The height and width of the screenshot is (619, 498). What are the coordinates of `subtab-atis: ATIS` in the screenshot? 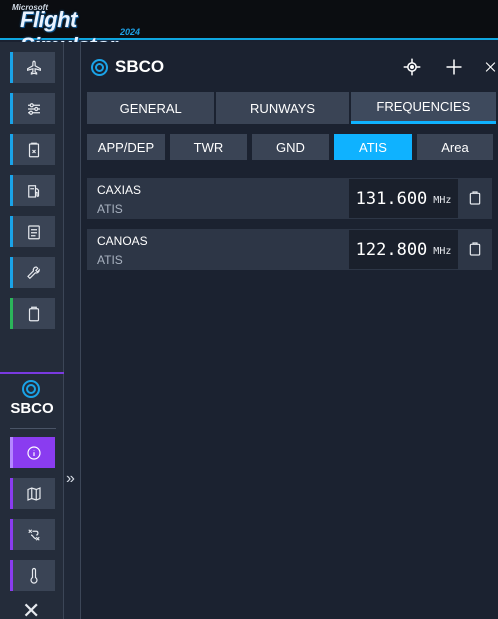 It's located at (372, 147).